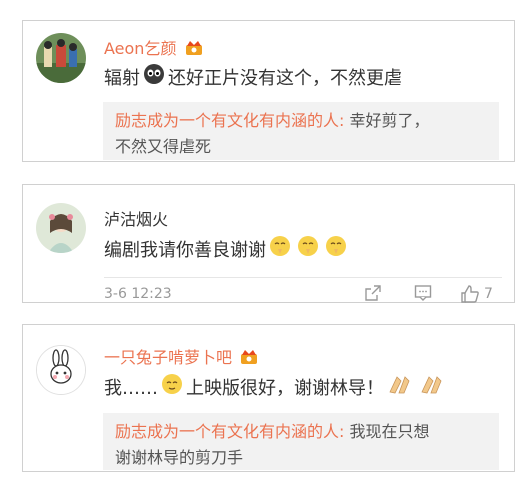 Image resolution: width=531 pixels, height=492 pixels. I want to click on quoted-reply: 励志成为一个有文化有内涵的人: 幸好剪了， 不然又得虐死, so click(301, 131).